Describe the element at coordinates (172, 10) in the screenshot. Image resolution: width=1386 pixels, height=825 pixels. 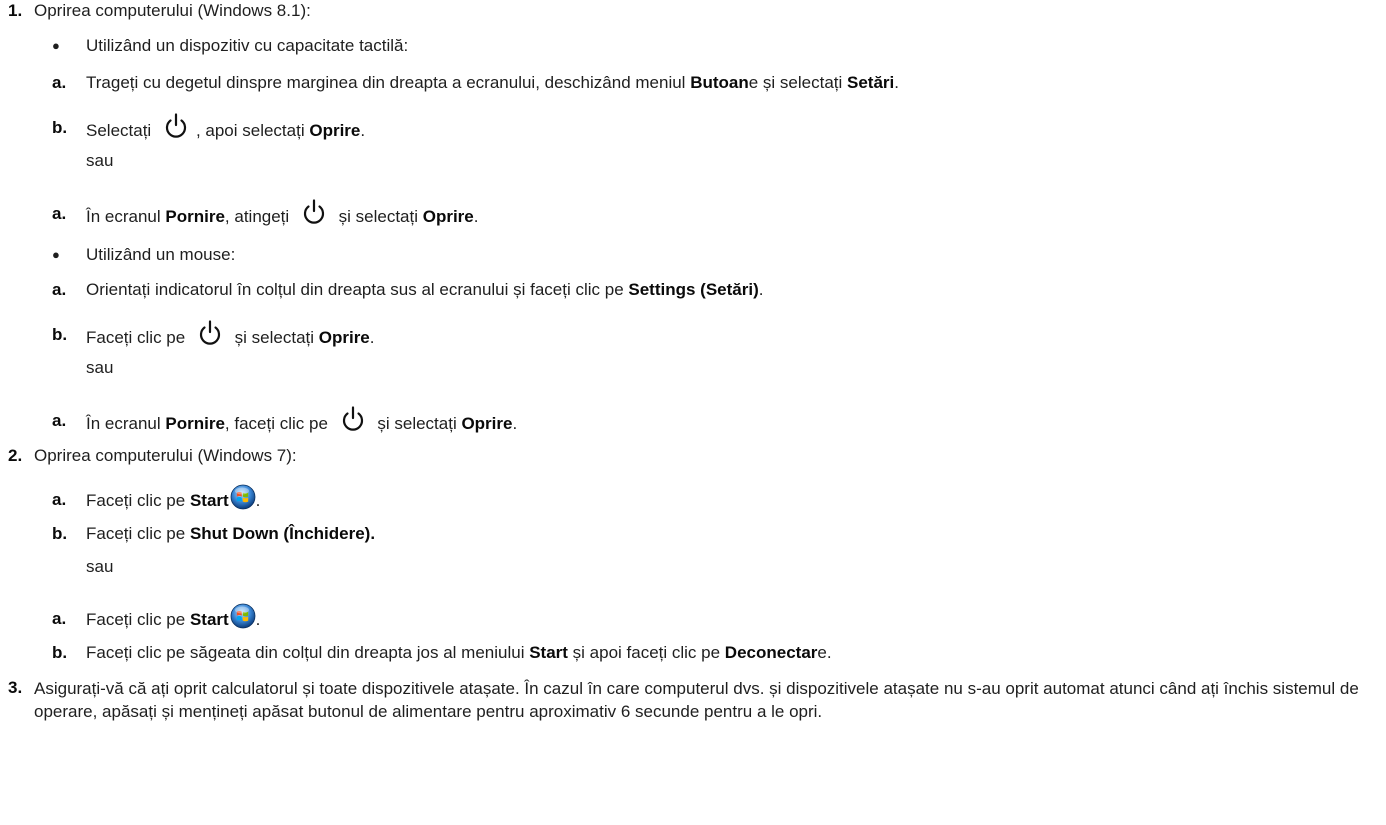
I see `step-title: Oprirea computerului (Windows 8.1):` at that location.